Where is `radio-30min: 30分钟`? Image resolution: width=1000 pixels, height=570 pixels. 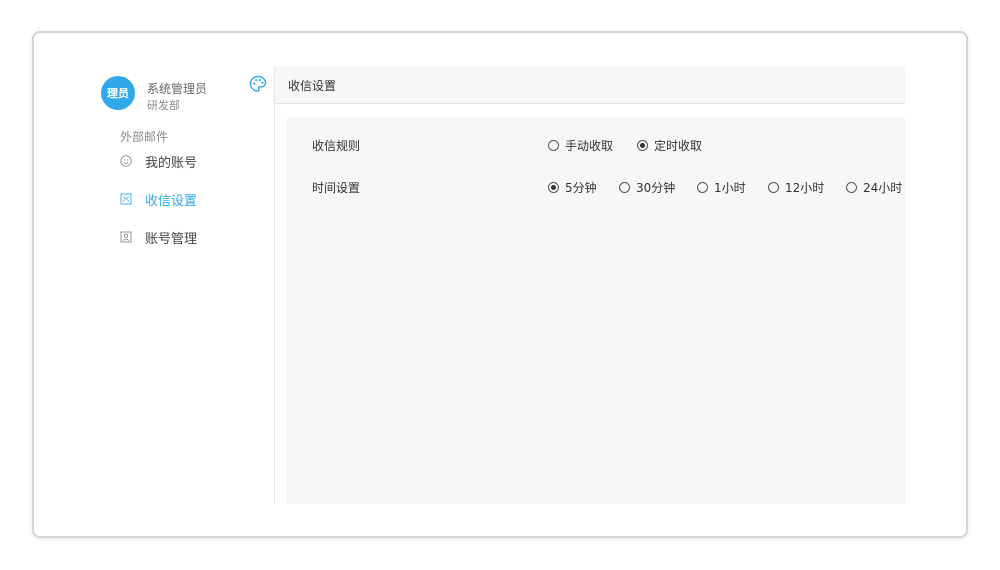
radio-30min: 30分钟 is located at coordinates (647, 187).